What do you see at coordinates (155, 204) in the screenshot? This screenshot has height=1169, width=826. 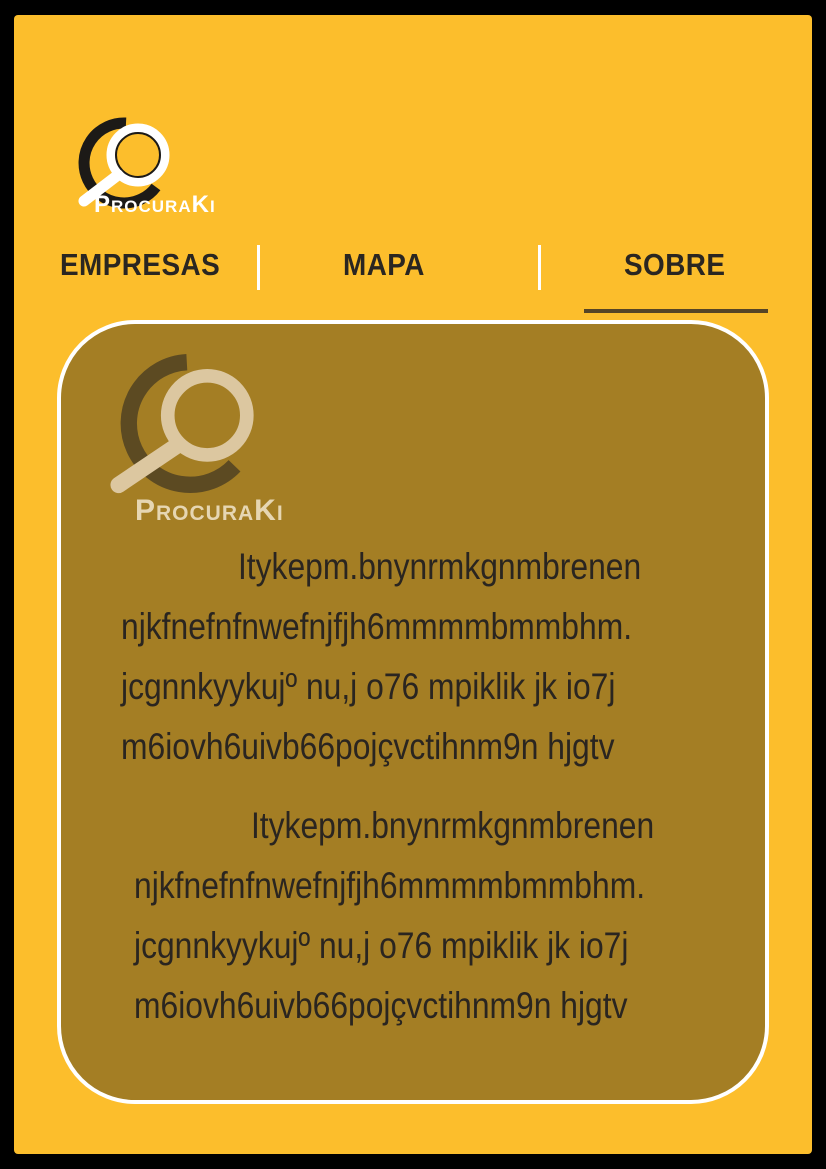 I see `logo-text: ProcuraKi` at bounding box center [155, 204].